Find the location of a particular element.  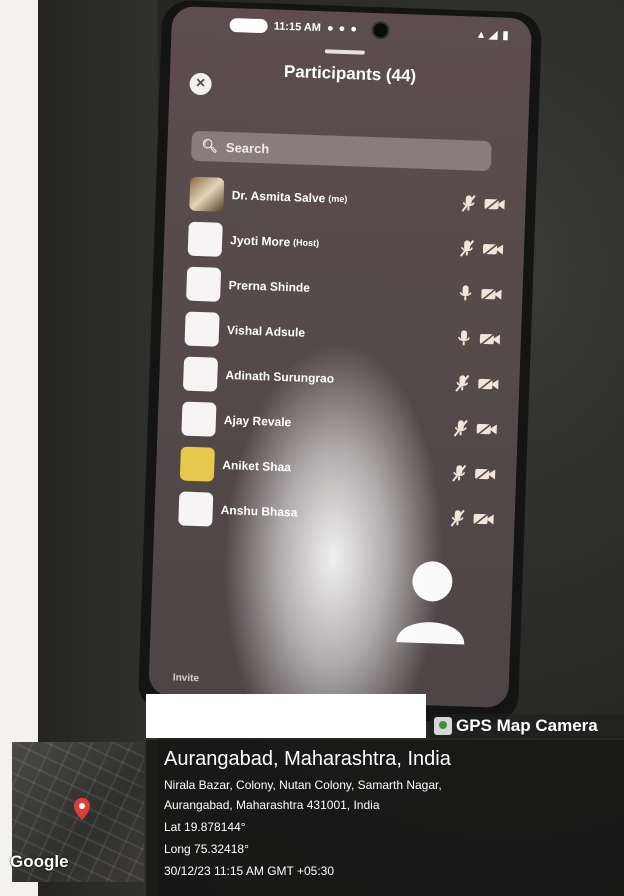

participant-name: Aniket Shaa is located at coordinates (257, 465).